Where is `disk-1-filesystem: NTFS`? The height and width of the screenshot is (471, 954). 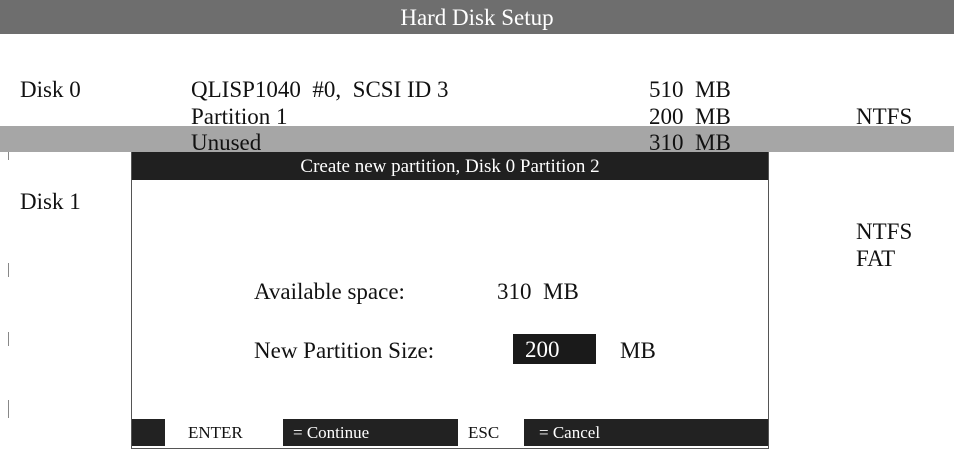
disk-1-filesystem: NTFS is located at coordinates (884, 231).